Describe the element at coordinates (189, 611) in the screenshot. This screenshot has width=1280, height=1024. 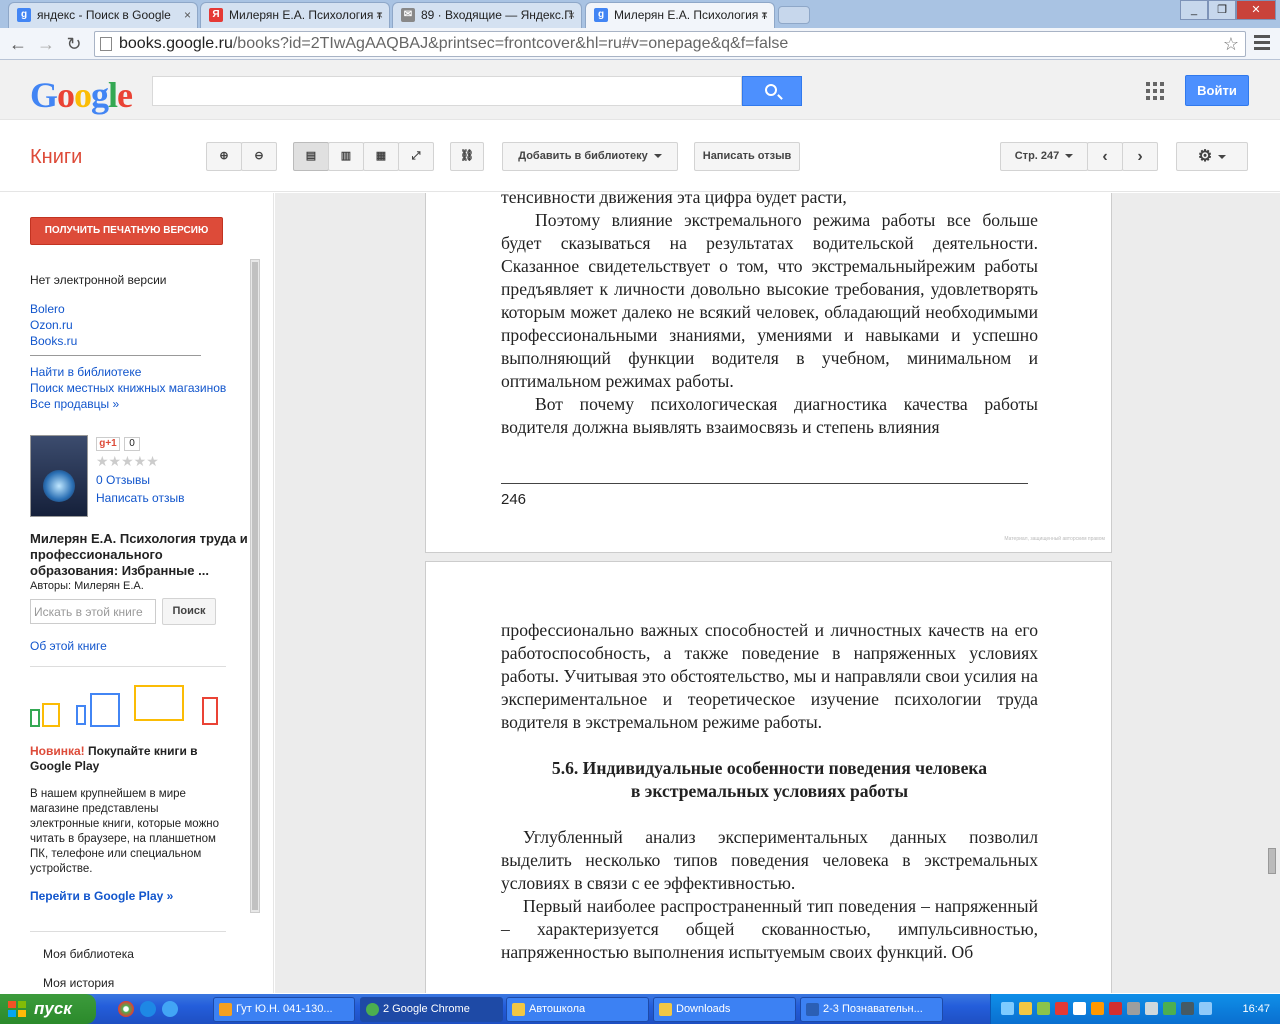
I see `search-in-book-button: Поиск` at that location.